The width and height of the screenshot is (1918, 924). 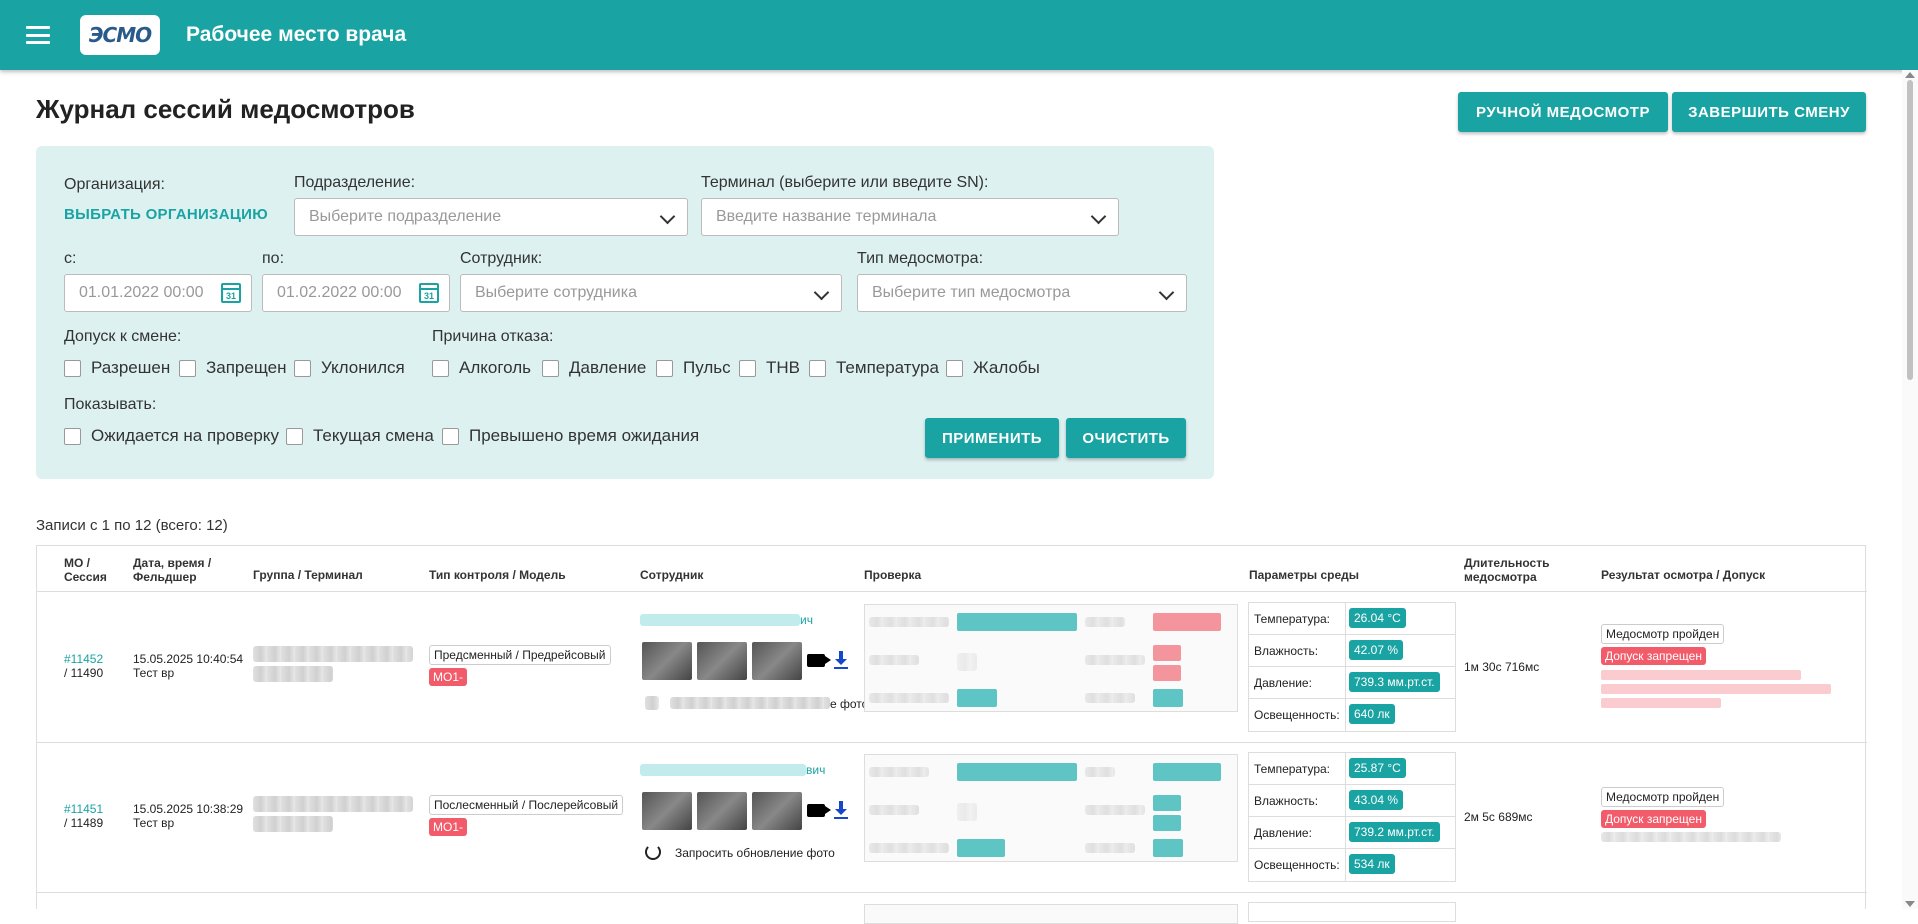 What do you see at coordinates (1051, 914) in the screenshot?
I see `check-grid` at bounding box center [1051, 914].